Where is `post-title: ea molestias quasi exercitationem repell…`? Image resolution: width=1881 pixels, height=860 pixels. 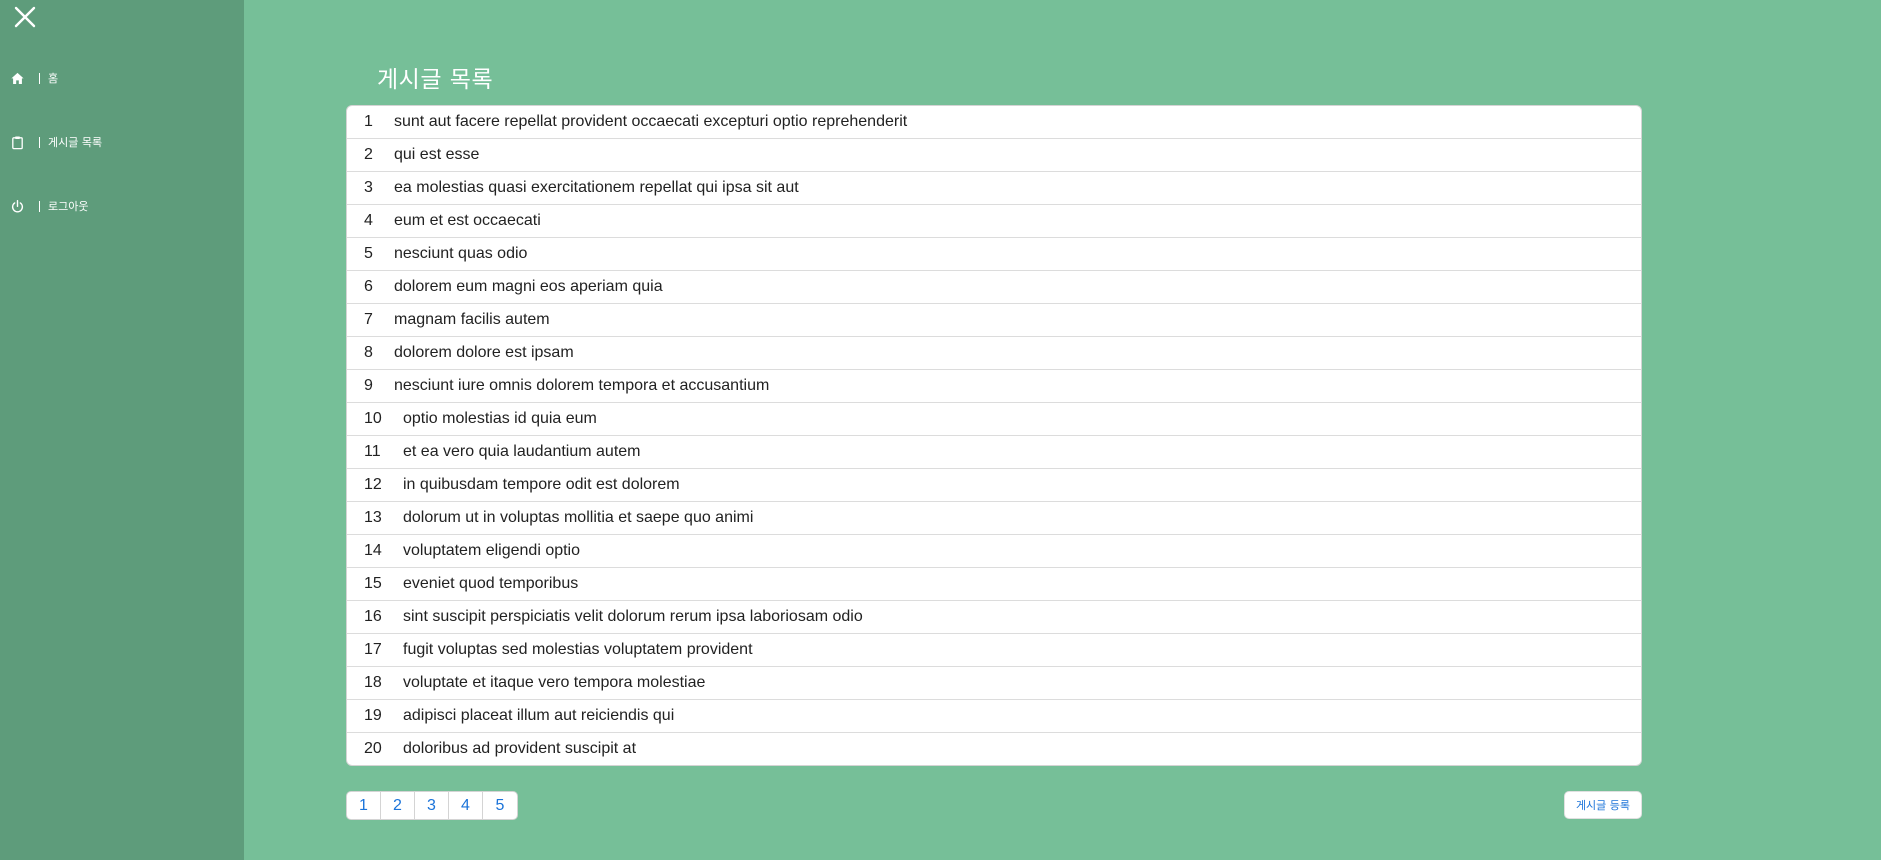 post-title: ea molestias quasi exercitationem repell… is located at coordinates (596, 187).